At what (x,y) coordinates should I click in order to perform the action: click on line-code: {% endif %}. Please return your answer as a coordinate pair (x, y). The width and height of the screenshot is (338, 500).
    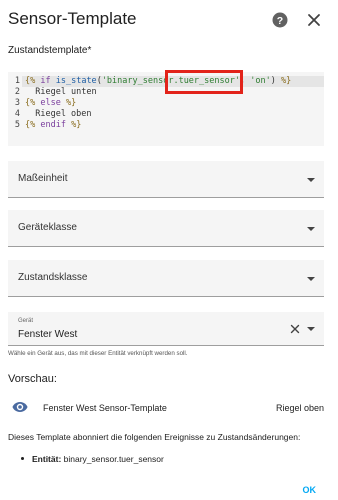
    Looking at the image, I should click on (53, 125).